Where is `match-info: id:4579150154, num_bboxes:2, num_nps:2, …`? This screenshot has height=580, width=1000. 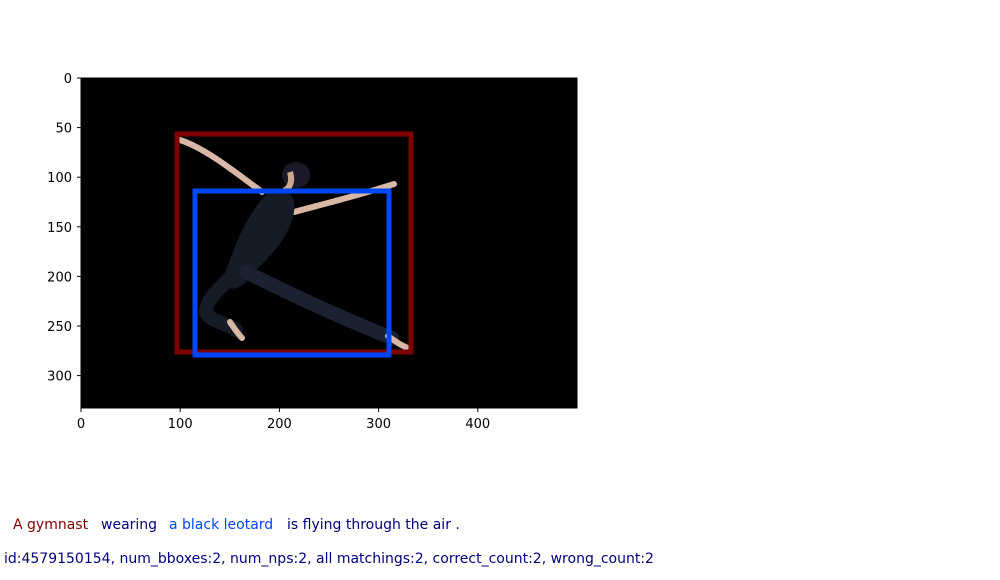
match-info: id:4579150154, num_bboxes:2, num_nps:2, … is located at coordinates (329, 559).